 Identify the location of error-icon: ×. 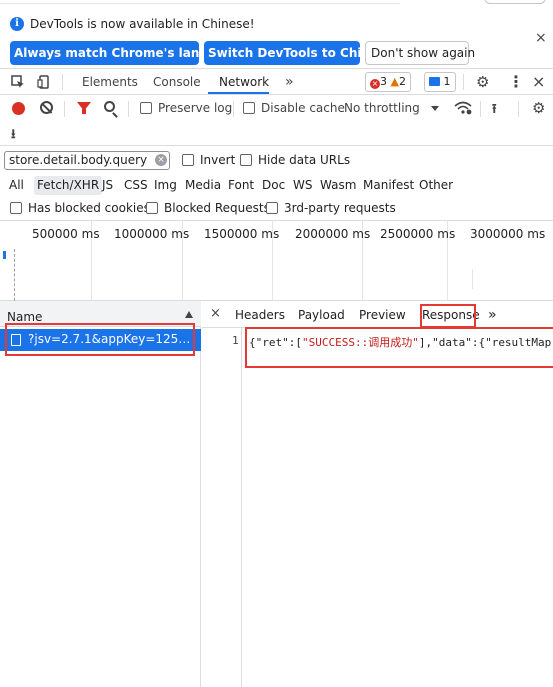
(375, 84).